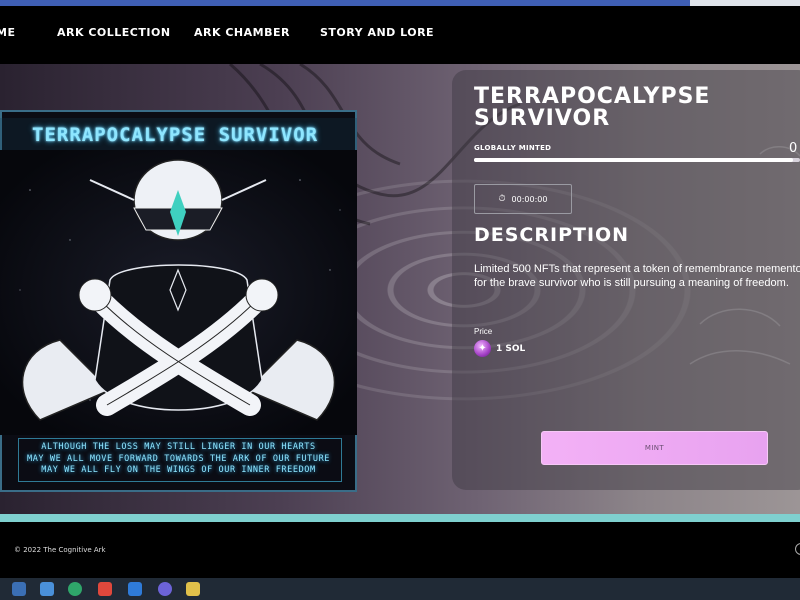  What do you see at coordinates (114, 32) in the screenshot?
I see `nav-ark-collection: ARK COLLECTION` at bounding box center [114, 32].